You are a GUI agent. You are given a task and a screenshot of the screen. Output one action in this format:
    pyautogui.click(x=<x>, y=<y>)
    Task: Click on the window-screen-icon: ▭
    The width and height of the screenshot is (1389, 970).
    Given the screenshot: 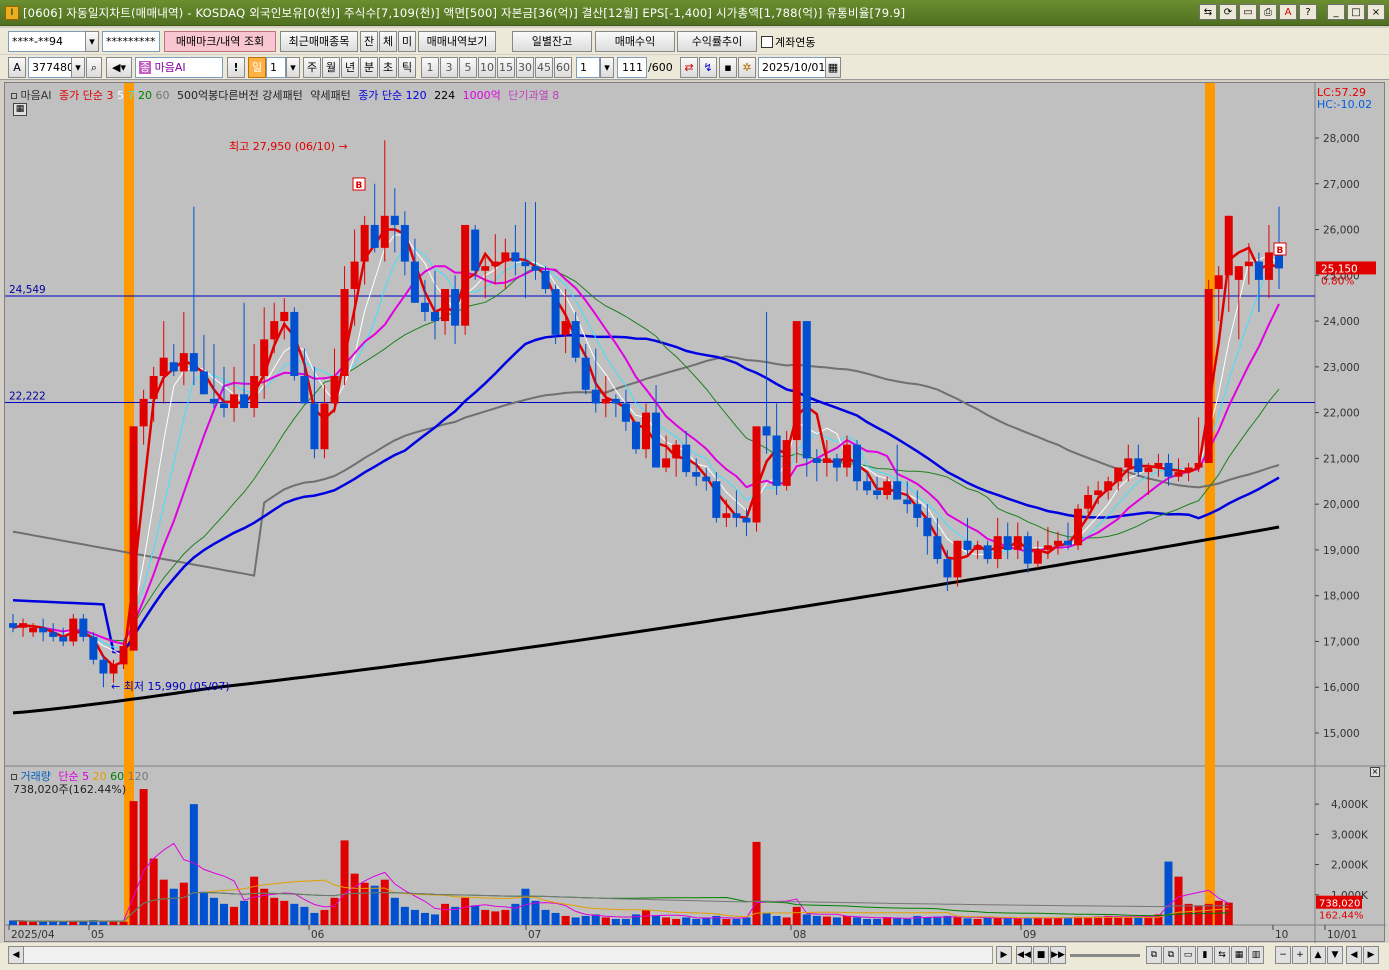 What is the action you would take?
    pyautogui.click(x=1248, y=12)
    